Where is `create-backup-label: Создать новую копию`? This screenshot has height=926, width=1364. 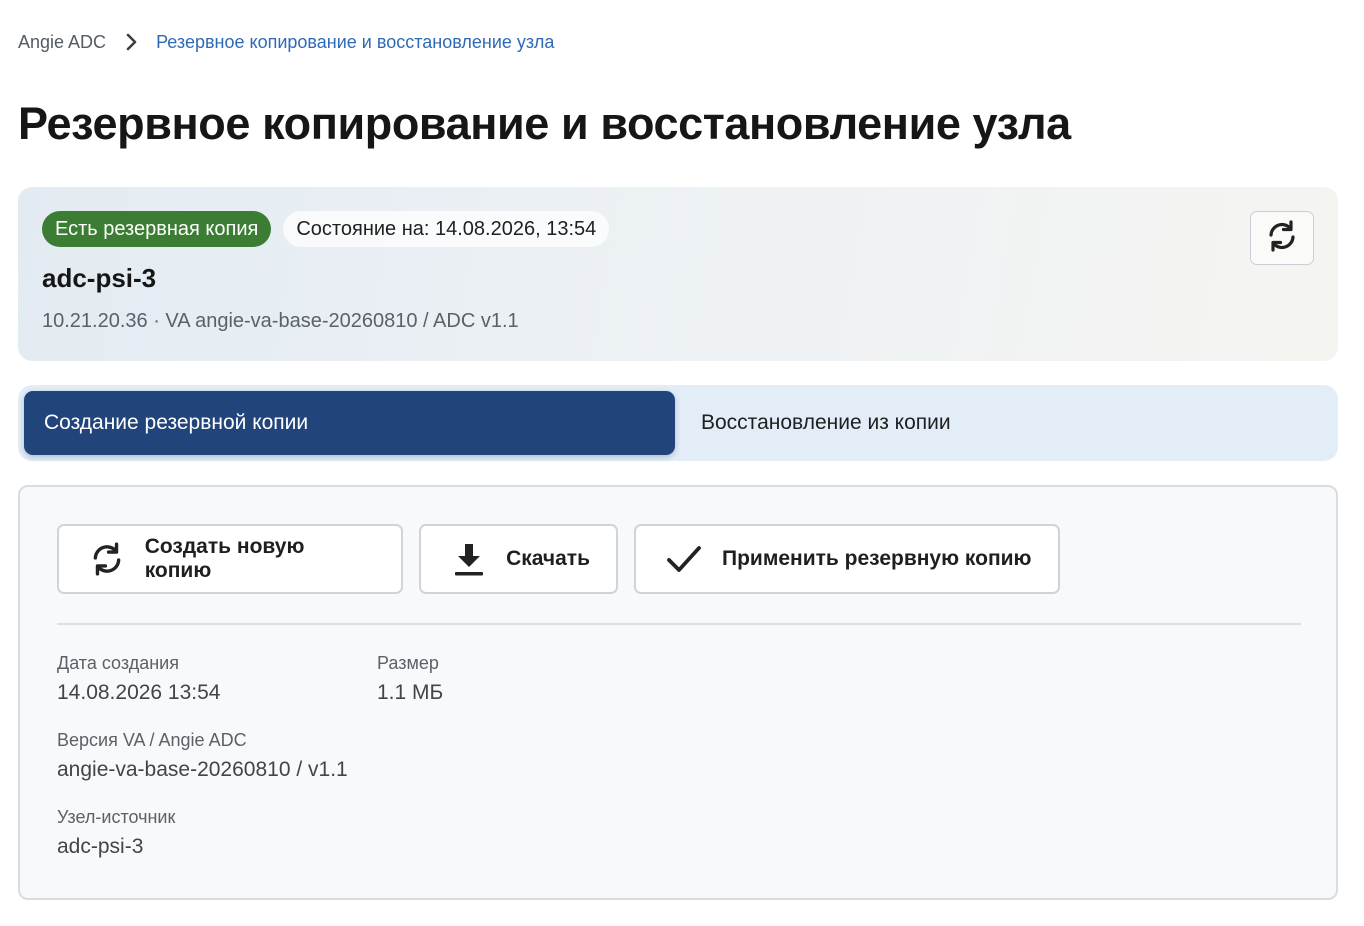 create-backup-label: Создать новую копию is located at coordinates (224, 558).